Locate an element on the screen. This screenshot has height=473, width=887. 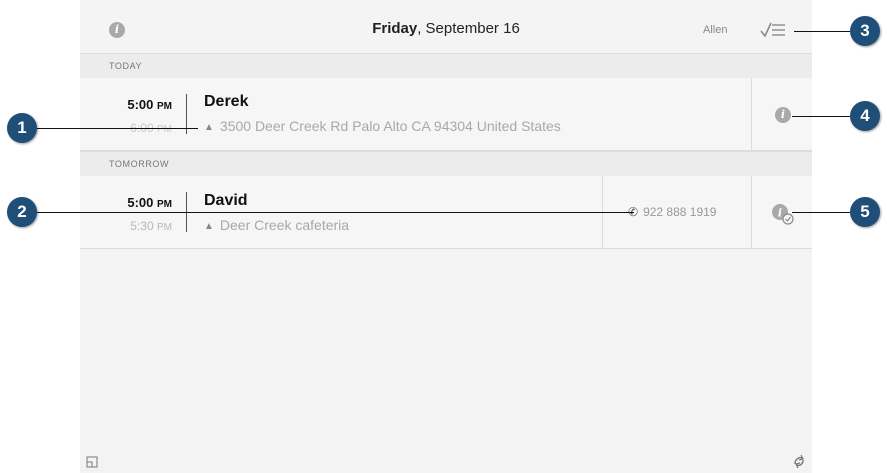
callout-badge-2: 2 is located at coordinates (22, 212).